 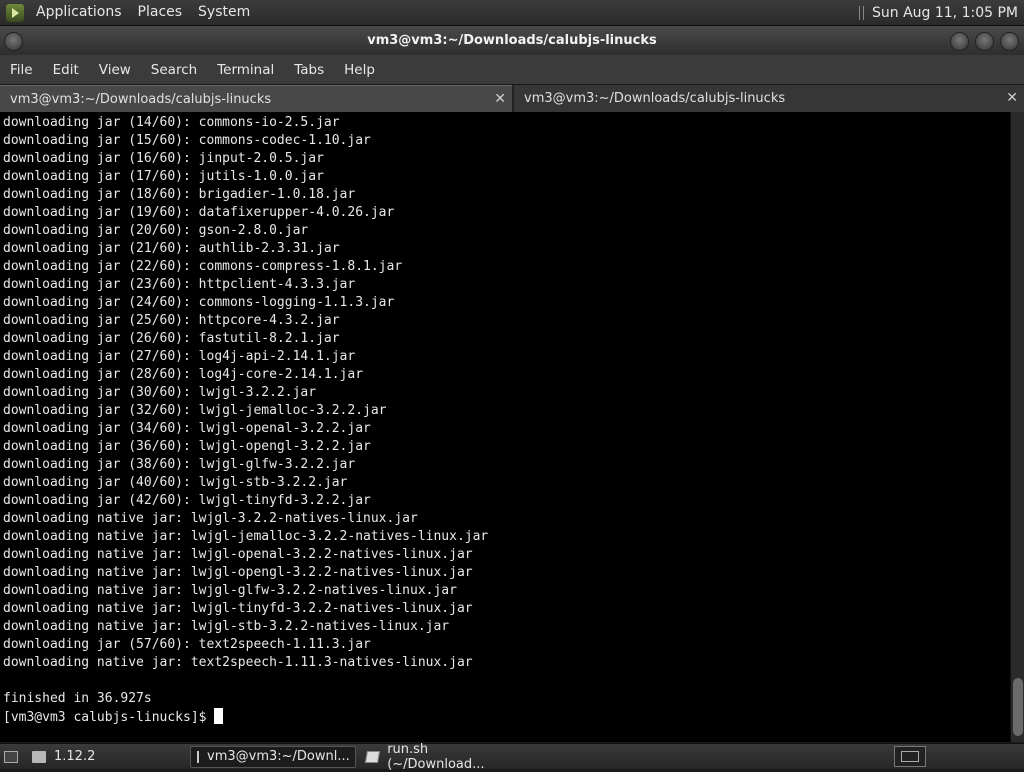 What do you see at coordinates (861, 12) in the screenshot?
I see `panel-handle-icon` at bounding box center [861, 12].